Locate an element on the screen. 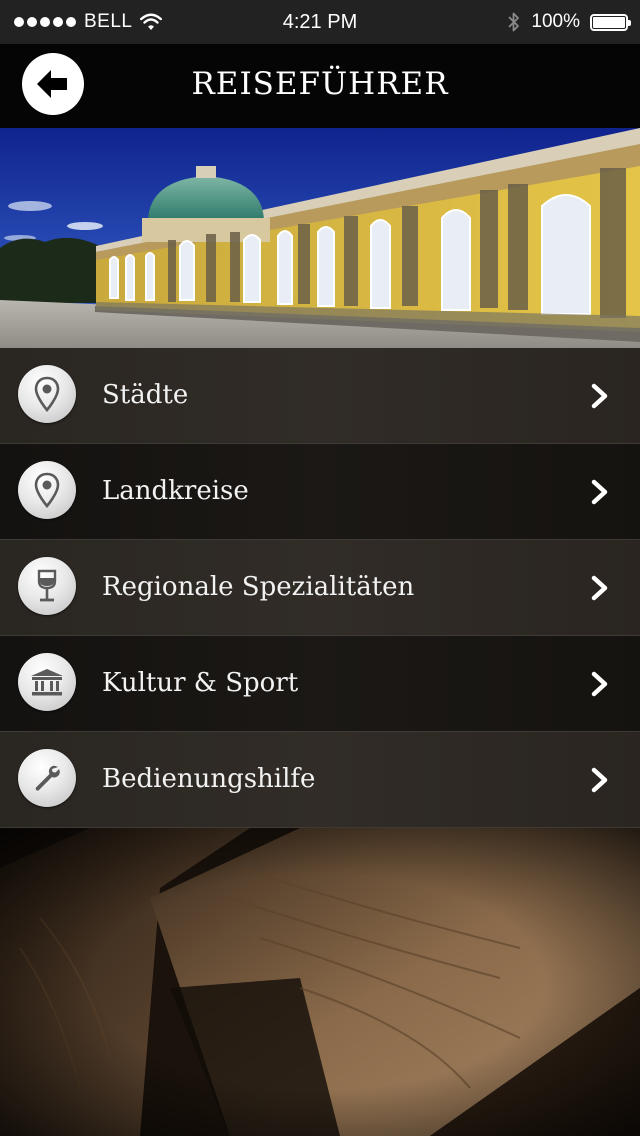 This screenshot has height=1136, width=640. menu-item-label: Städte is located at coordinates (145, 395).